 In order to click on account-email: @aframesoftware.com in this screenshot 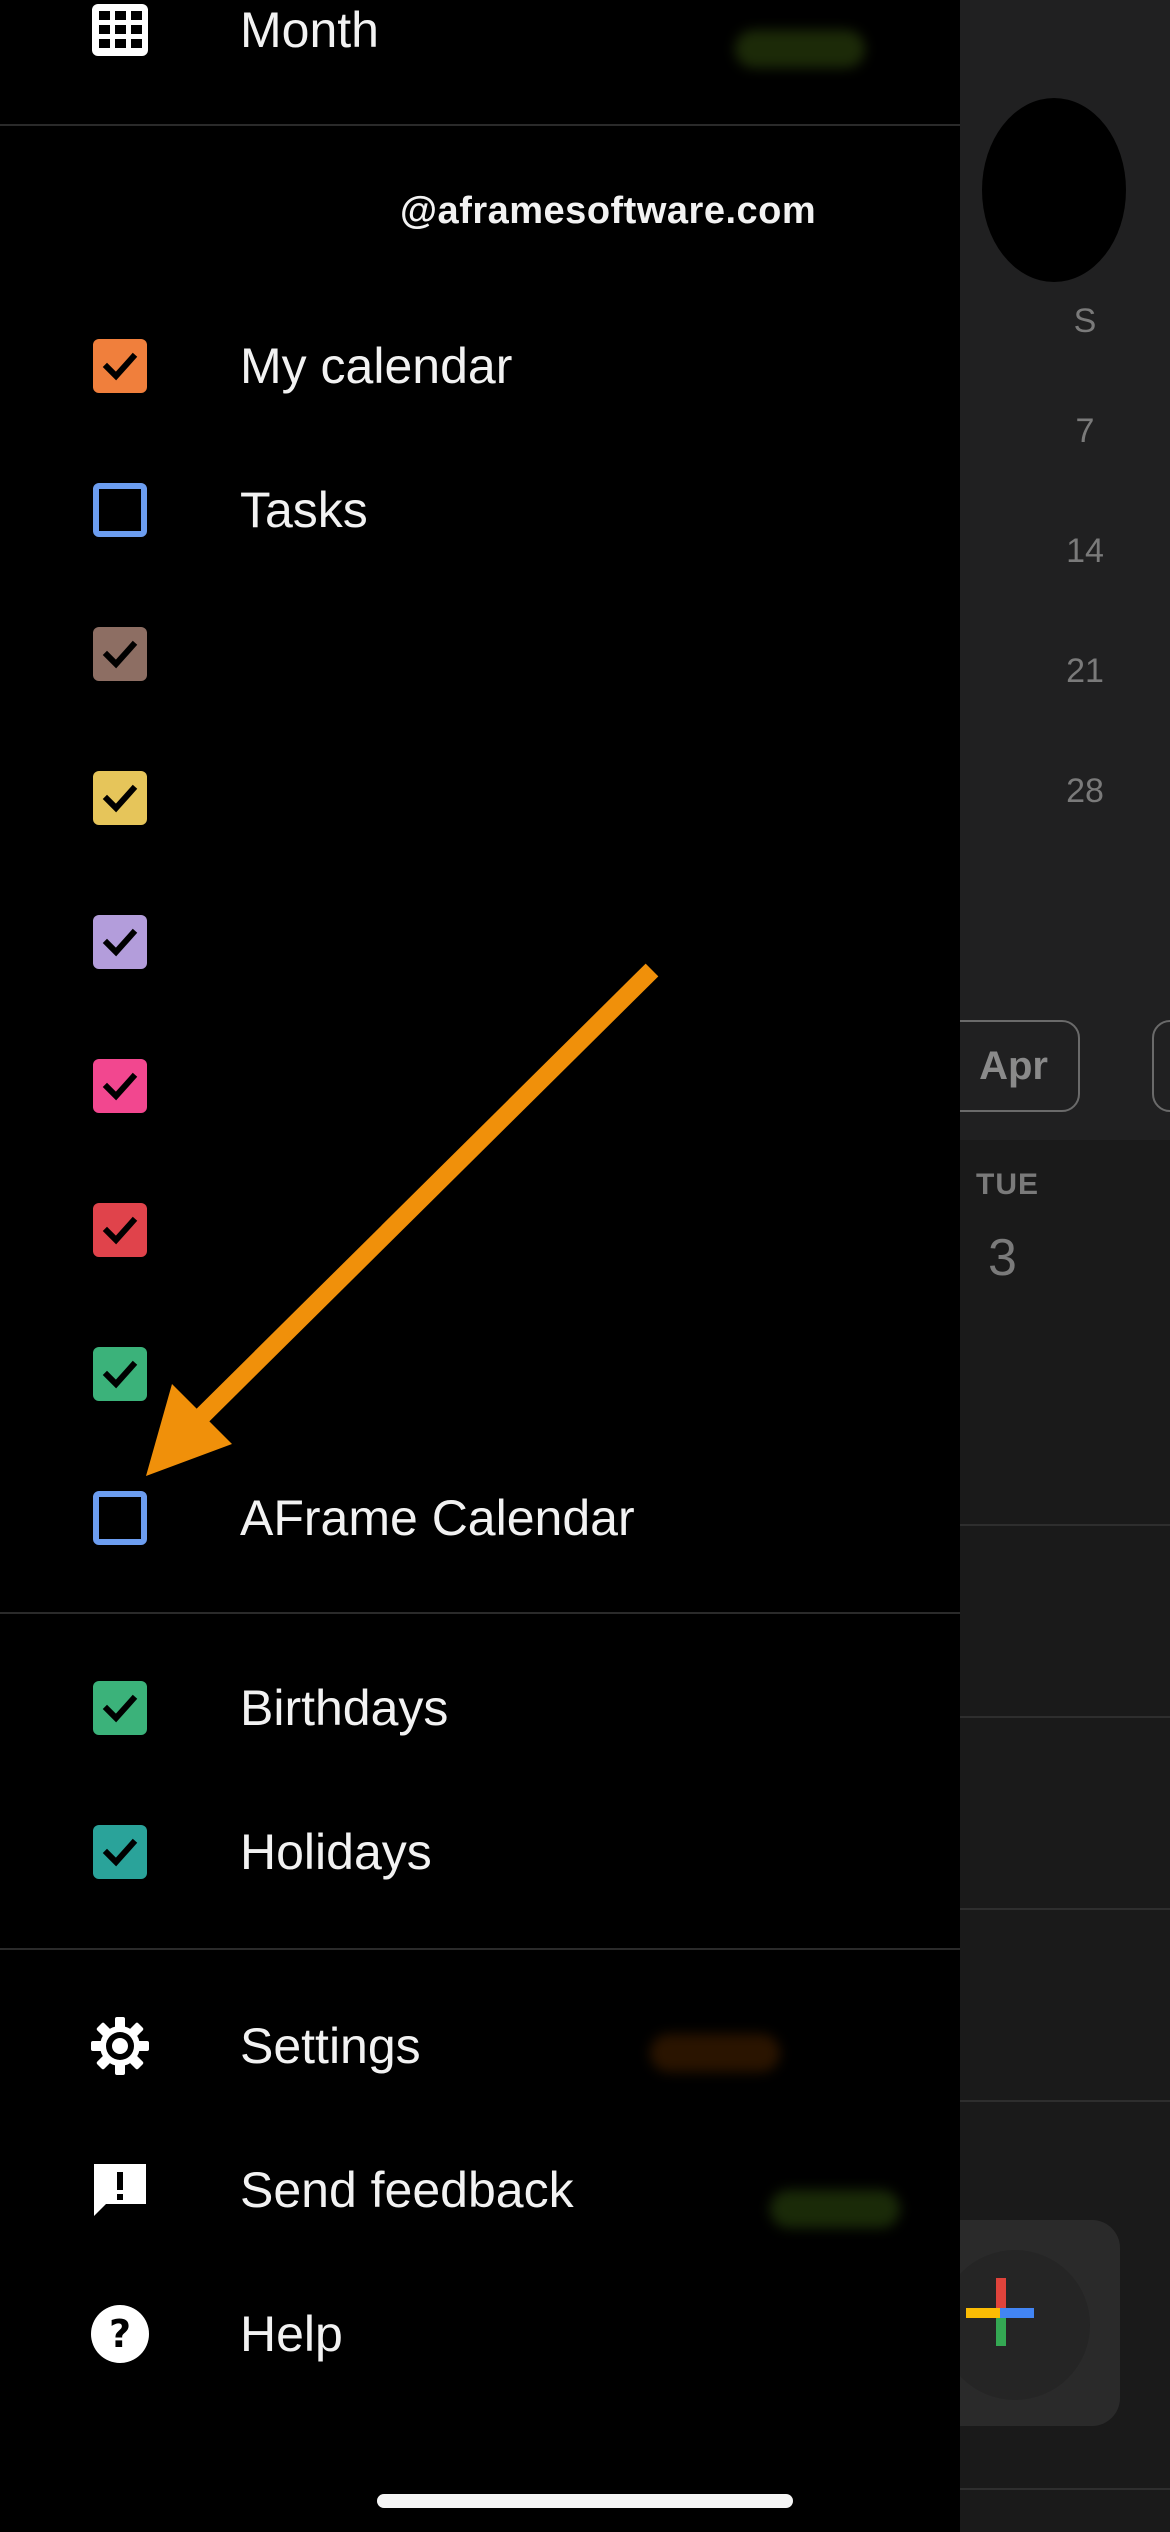, I will do `click(608, 211)`.